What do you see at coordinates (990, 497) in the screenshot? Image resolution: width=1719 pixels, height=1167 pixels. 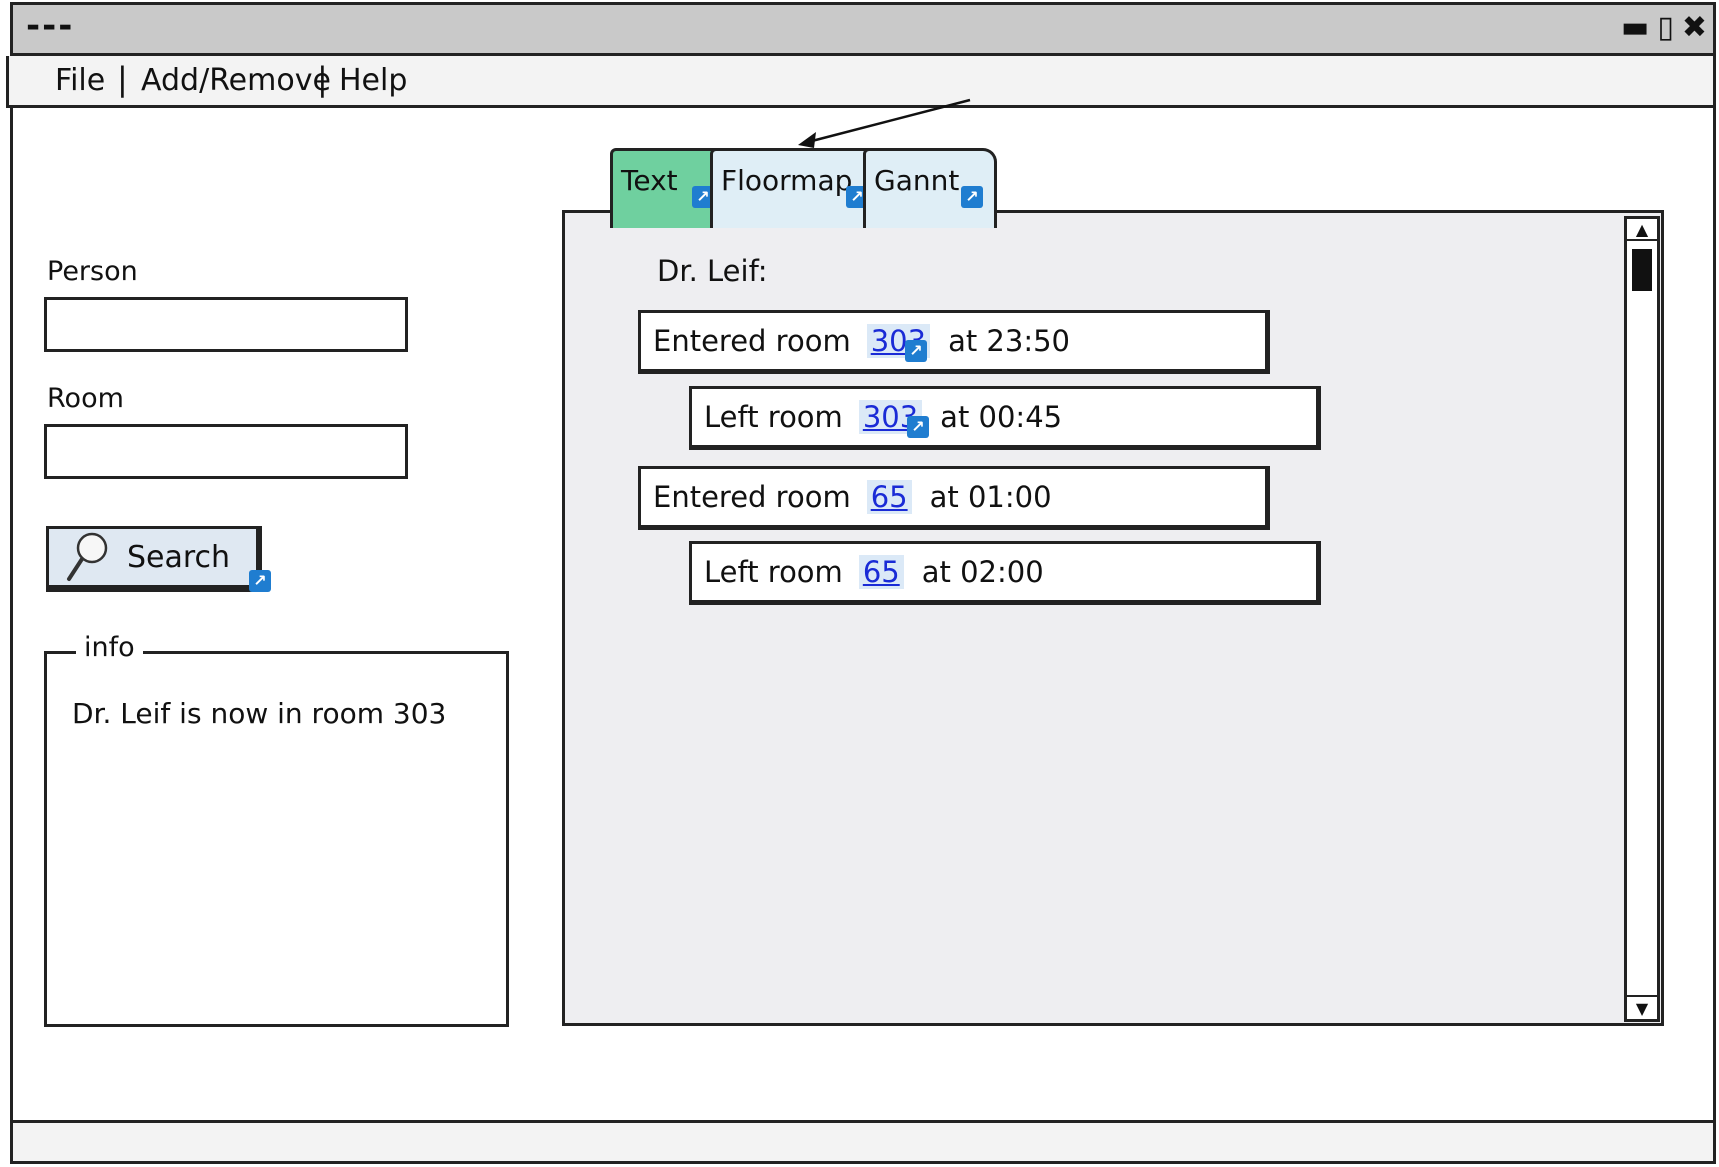 I see `event-time: at 01:00` at bounding box center [990, 497].